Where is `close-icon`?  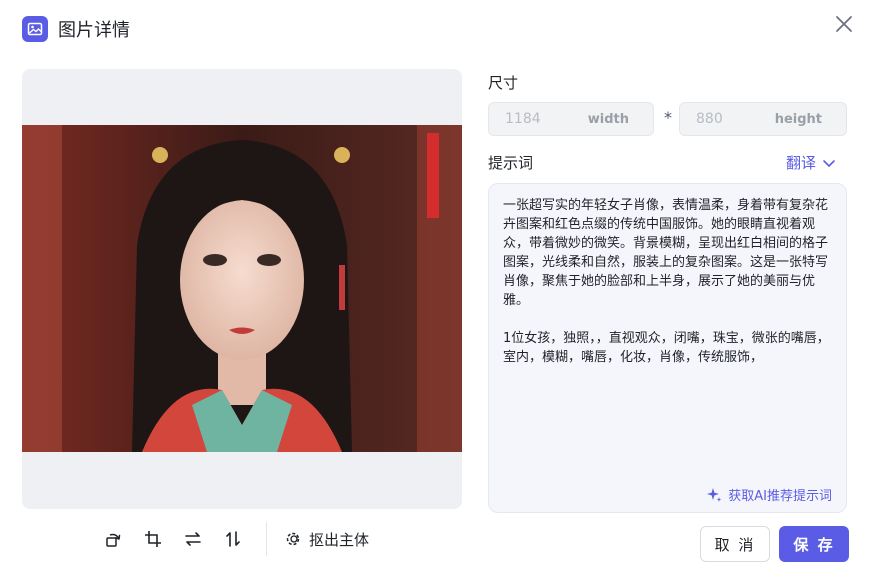 close-icon is located at coordinates (844, 24).